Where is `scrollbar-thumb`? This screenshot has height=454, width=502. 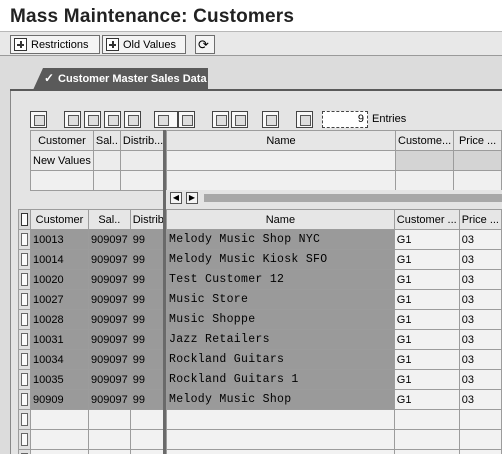 scrollbar-thumb is located at coordinates (353, 198).